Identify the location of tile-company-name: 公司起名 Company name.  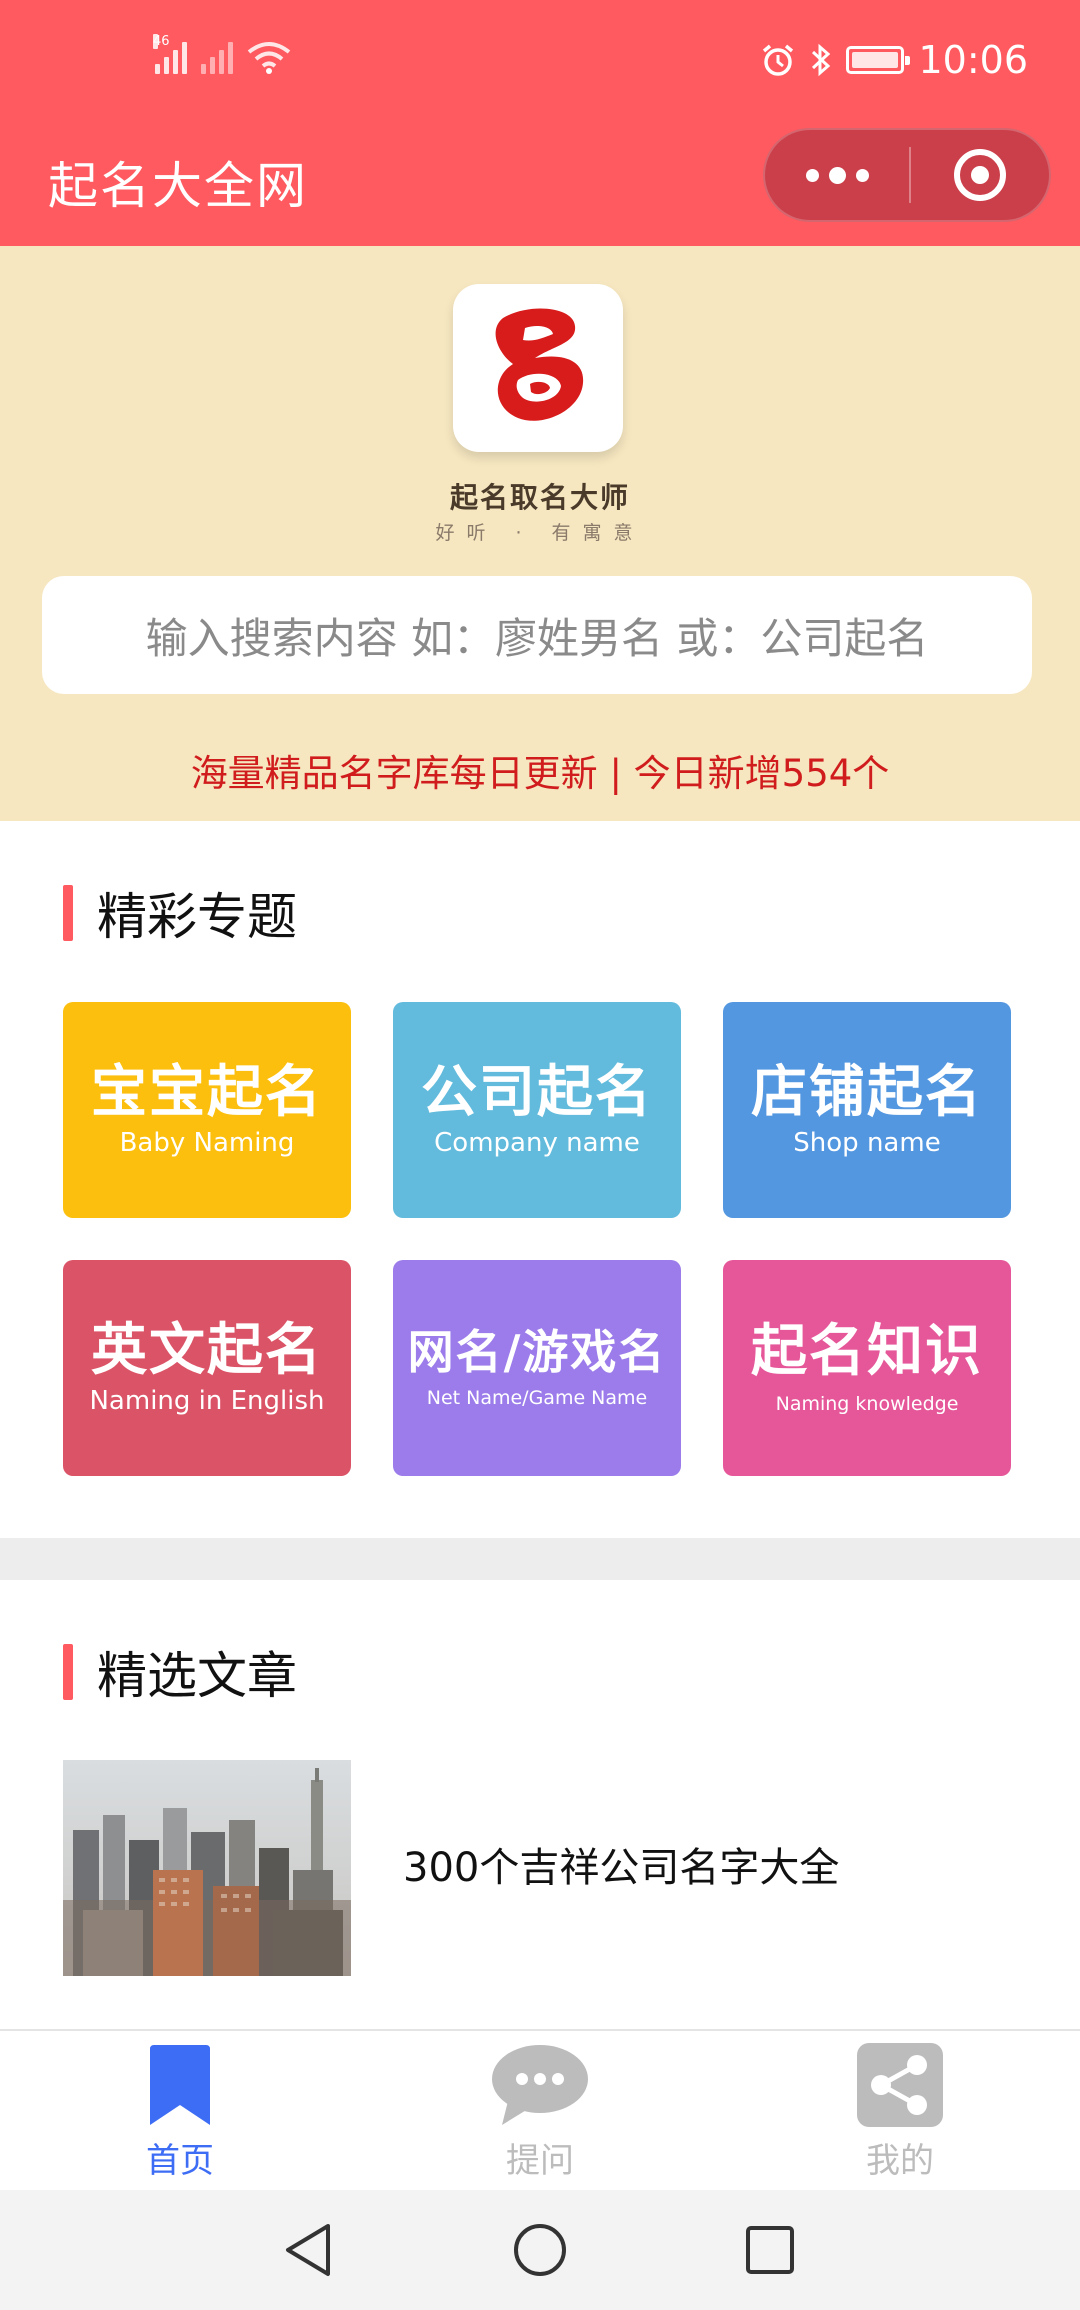
(537, 1110).